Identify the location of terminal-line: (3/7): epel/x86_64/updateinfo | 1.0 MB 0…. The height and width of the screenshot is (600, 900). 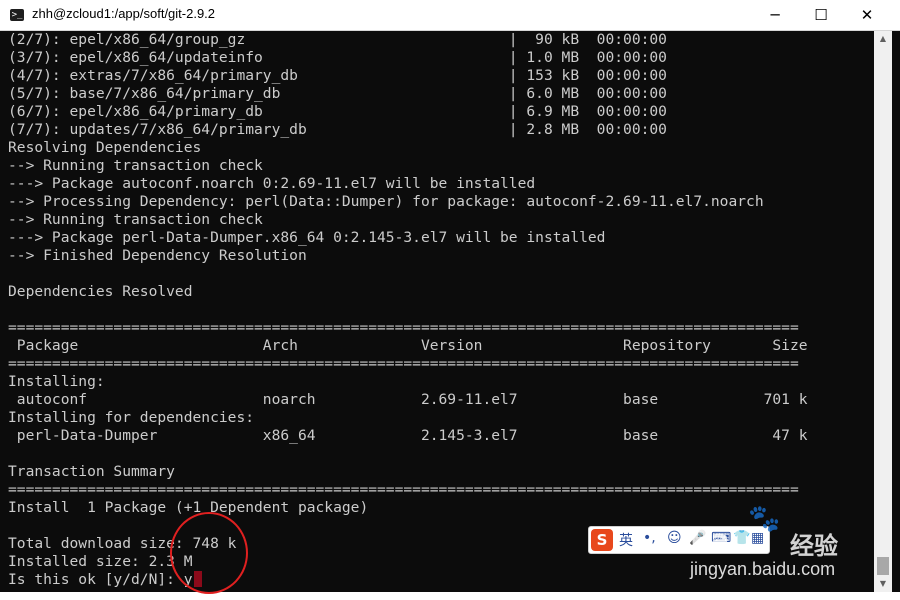
(337, 57).